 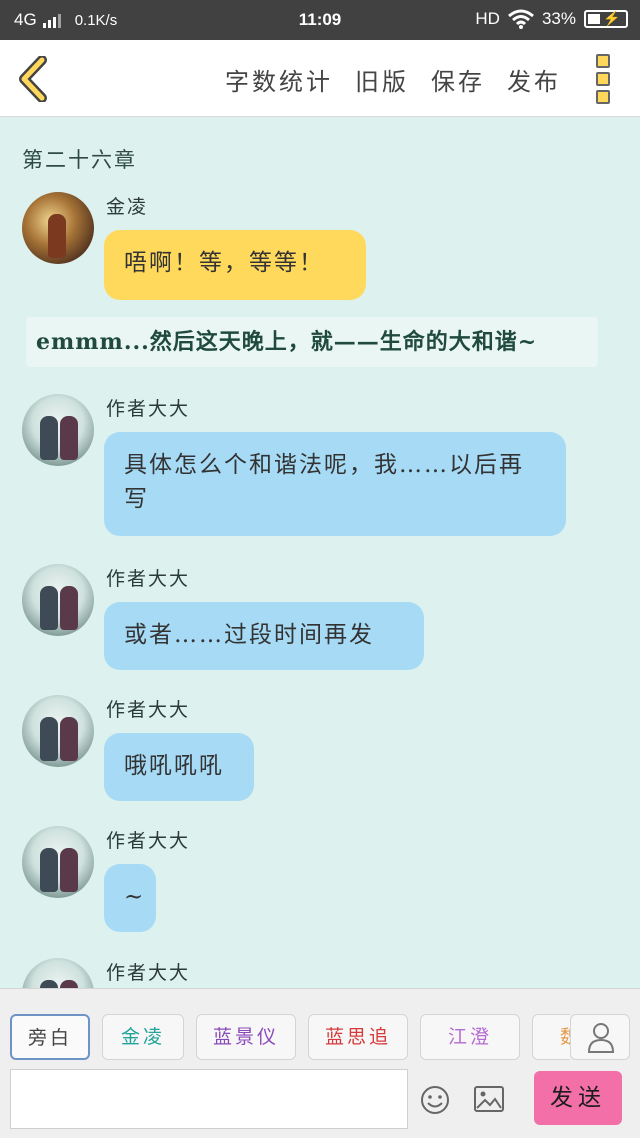 I want to click on send-button: 发送, so click(x=578, y=1098).